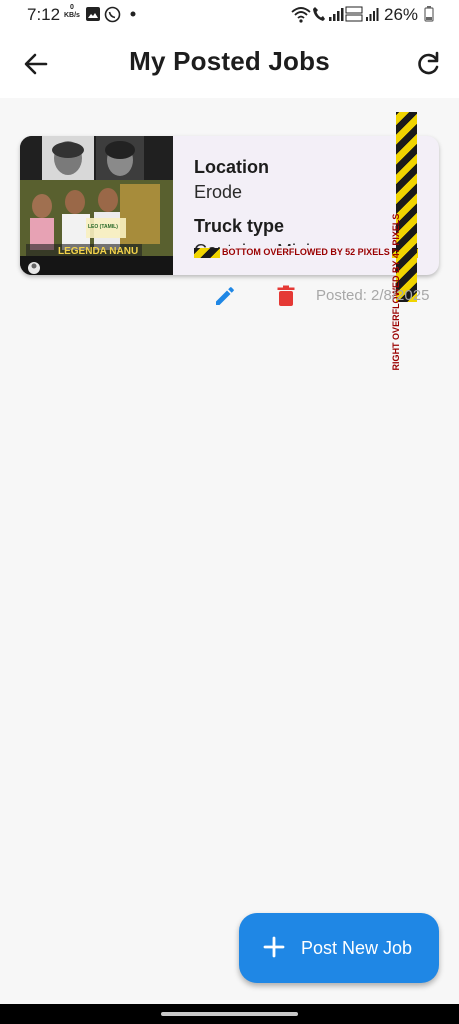 Image resolution: width=459 pixels, height=1024 pixels. What do you see at coordinates (72, 15) in the screenshot?
I see `net-speed-unit: KB/s` at bounding box center [72, 15].